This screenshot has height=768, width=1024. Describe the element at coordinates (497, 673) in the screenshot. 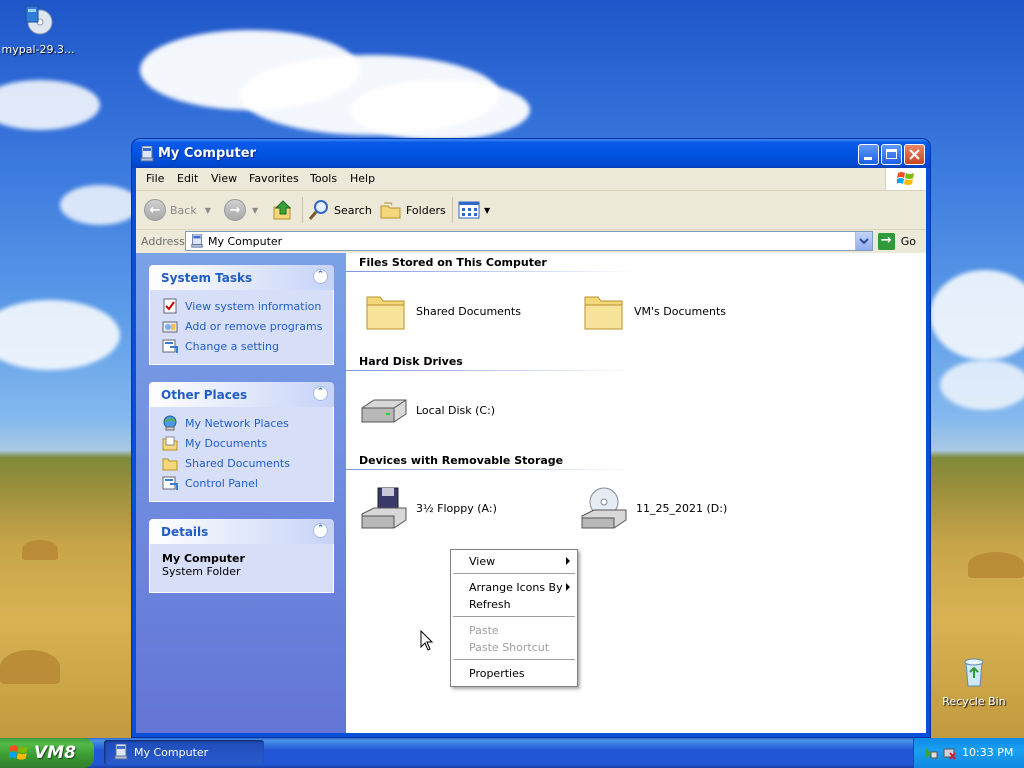

I see `context-menu-properties: Properties` at that location.